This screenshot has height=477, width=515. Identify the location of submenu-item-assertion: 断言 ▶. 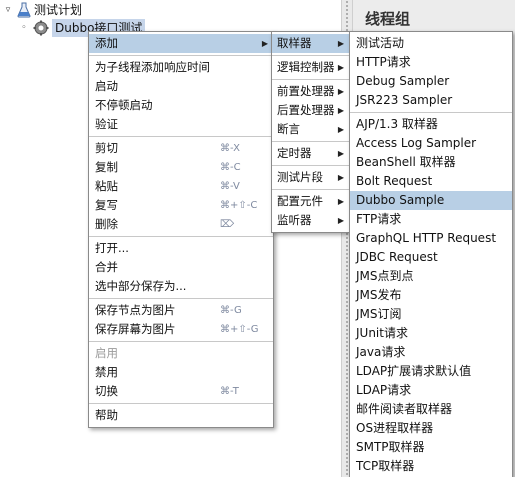
(310, 129).